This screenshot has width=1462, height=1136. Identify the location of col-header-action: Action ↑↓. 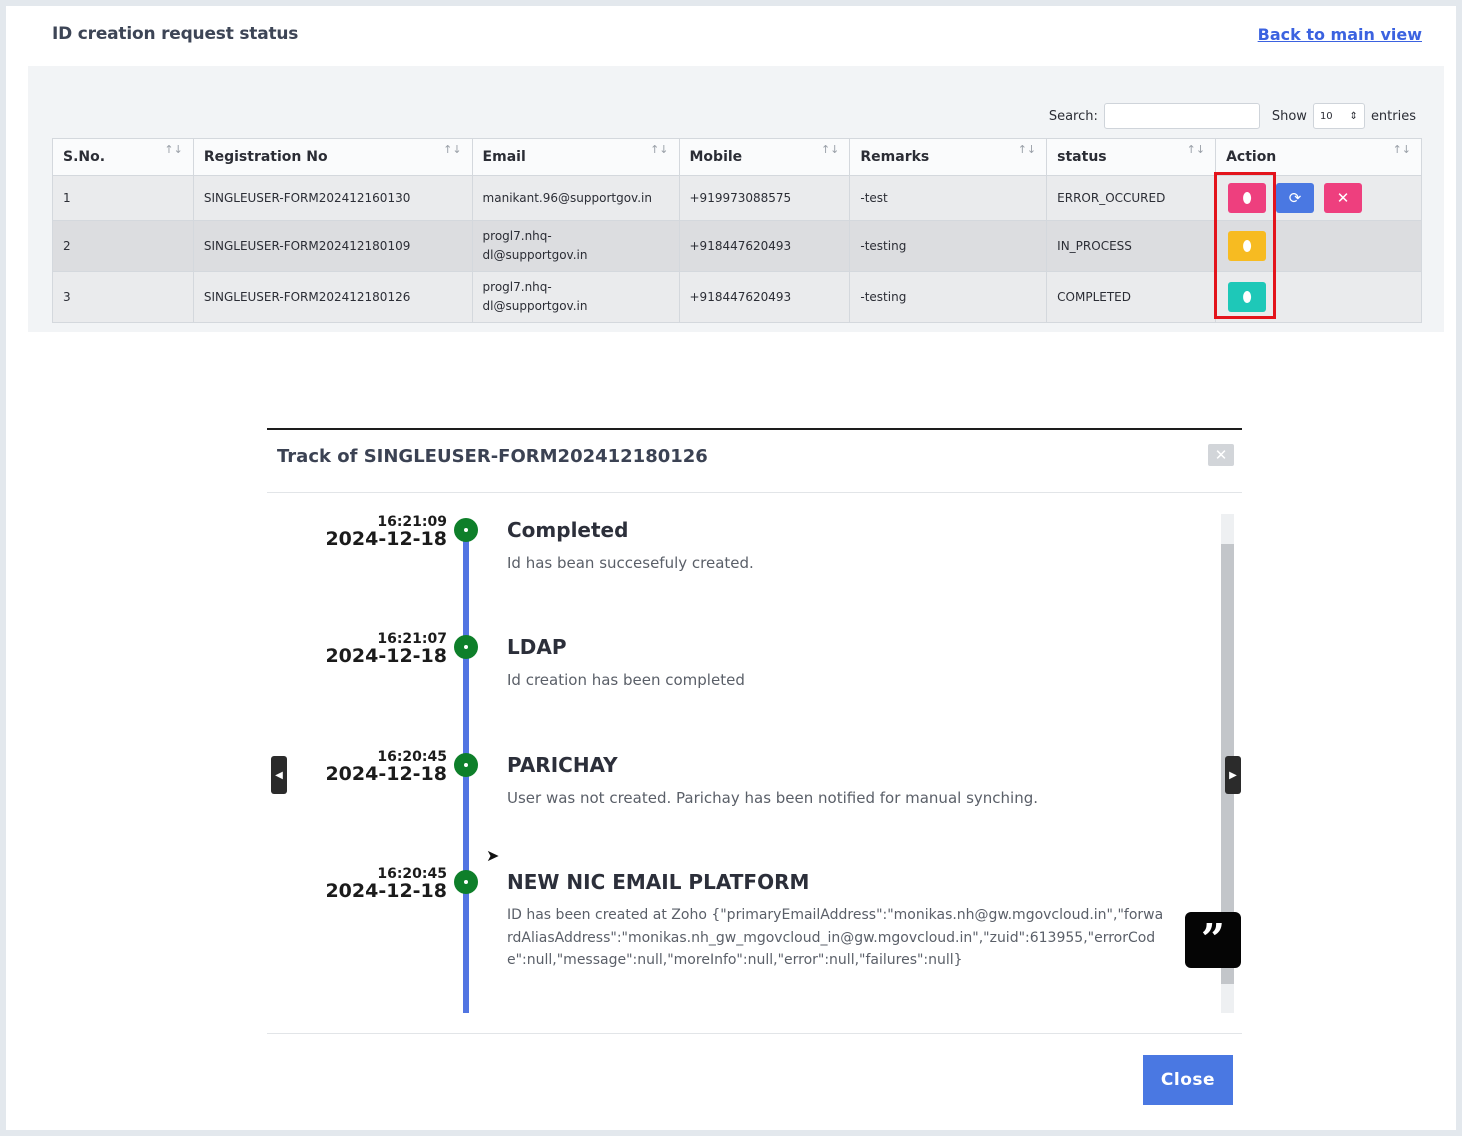
(1318, 157).